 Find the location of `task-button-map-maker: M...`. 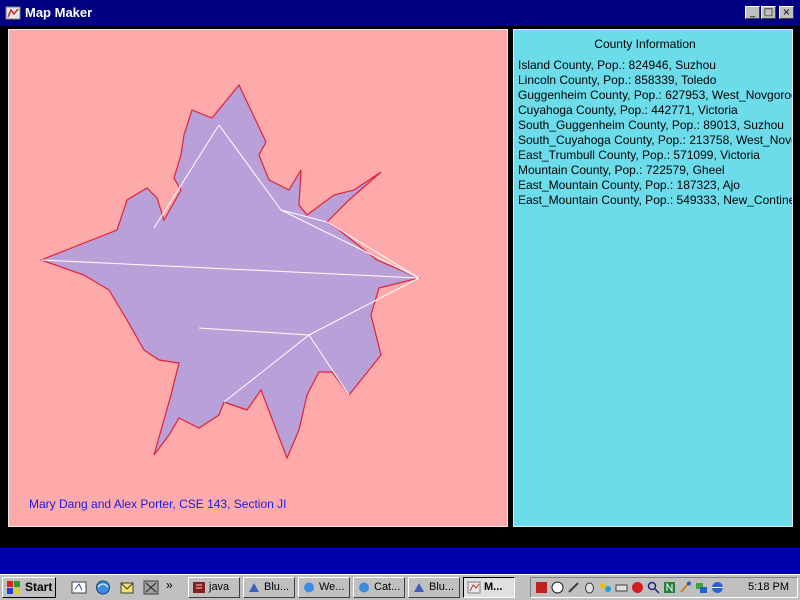

task-button-map-maker: M... is located at coordinates (489, 587).